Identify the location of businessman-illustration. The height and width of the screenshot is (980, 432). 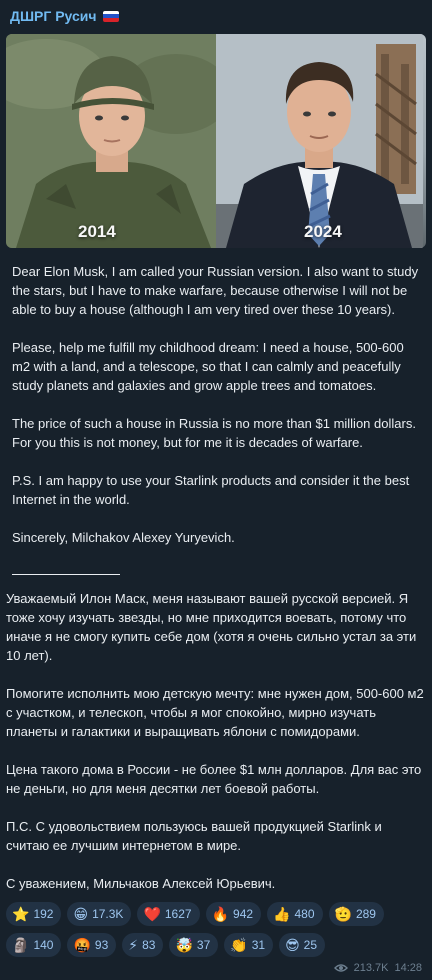
(319, 141).